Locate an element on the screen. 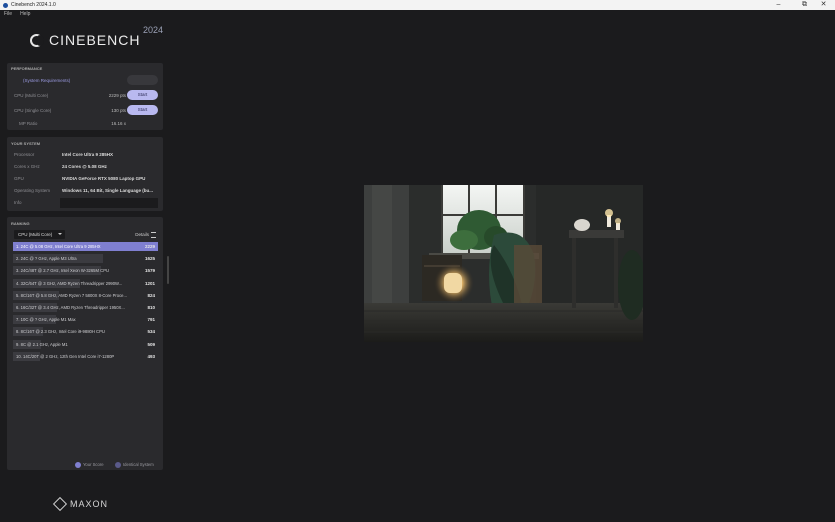 The width and height of the screenshot is (835, 522). start-multi-core-button: Start is located at coordinates (142, 95).